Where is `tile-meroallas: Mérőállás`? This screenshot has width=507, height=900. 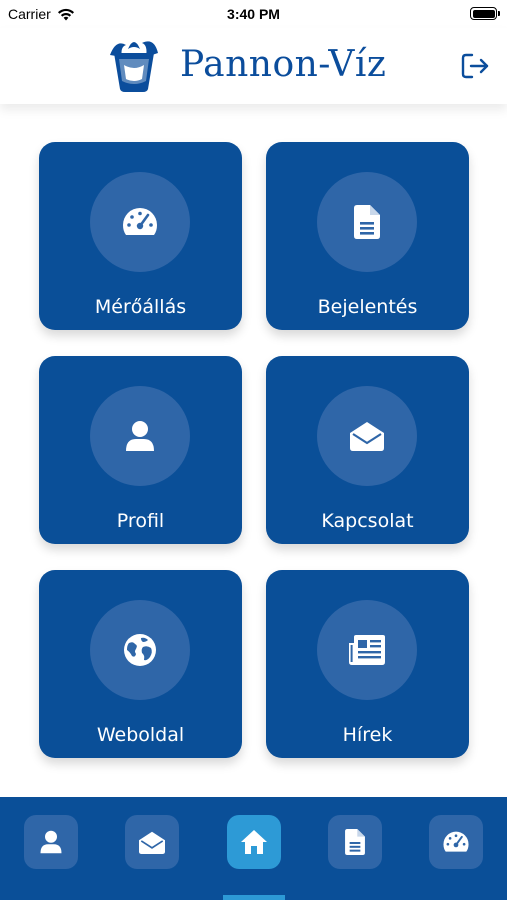 tile-meroallas: Mérőállás is located at coordinates (140, 236).